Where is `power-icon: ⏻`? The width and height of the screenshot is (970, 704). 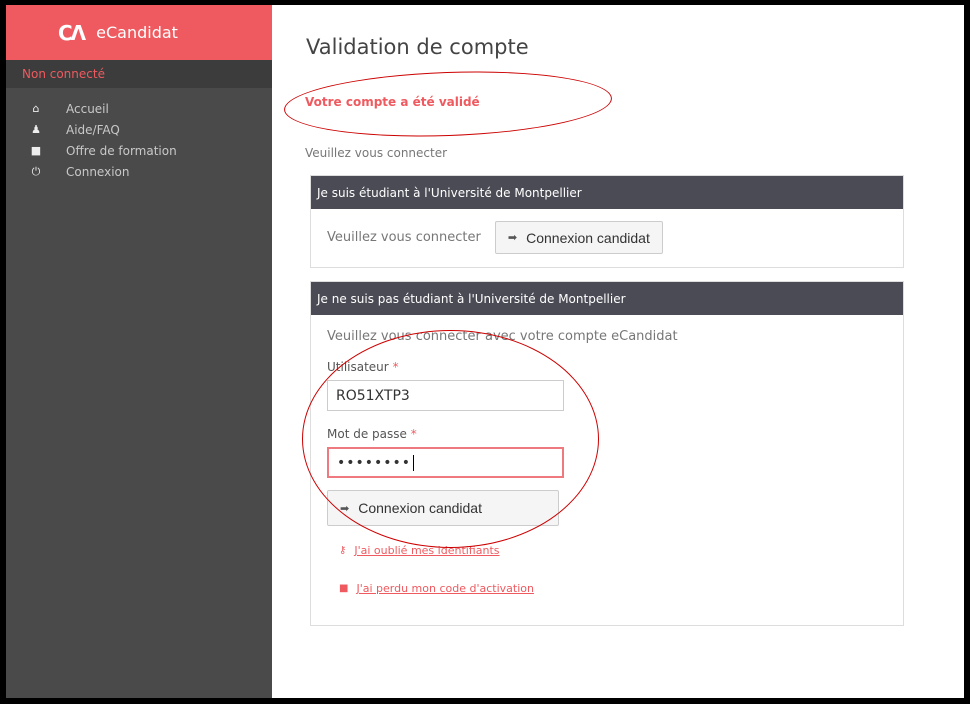 power-icon: ⏻ is located at coordinates (36, 171).